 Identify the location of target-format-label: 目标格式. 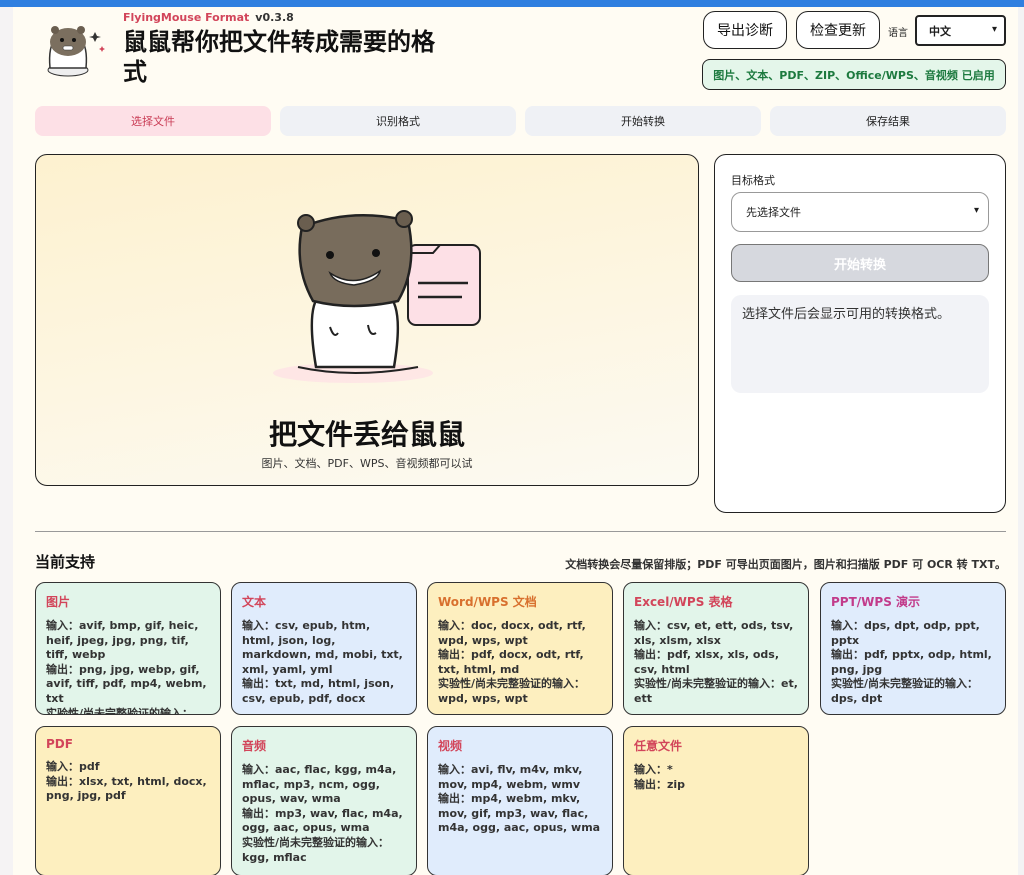
(753, 180).